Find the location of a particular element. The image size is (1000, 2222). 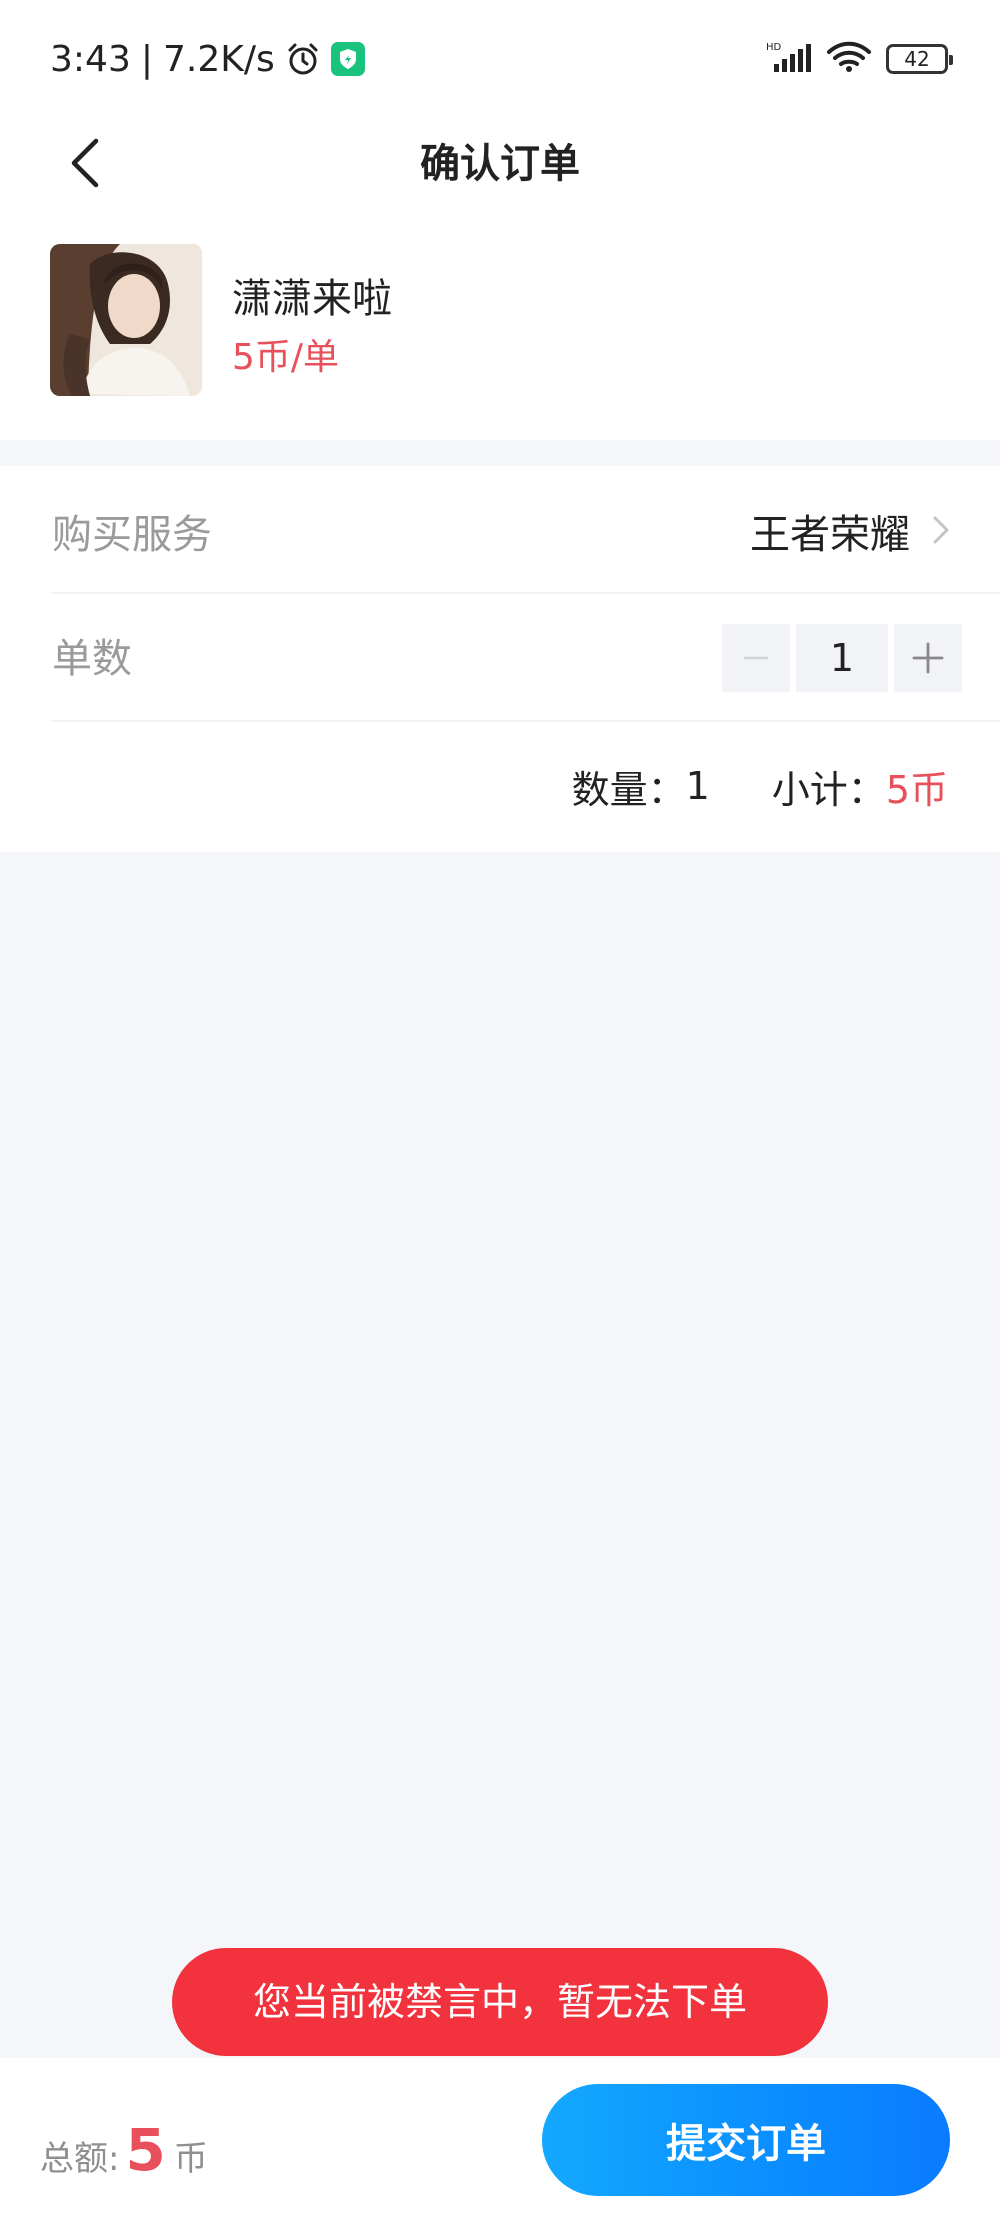

service-value: 王者荣耀 is located at coordinates (830, 535).